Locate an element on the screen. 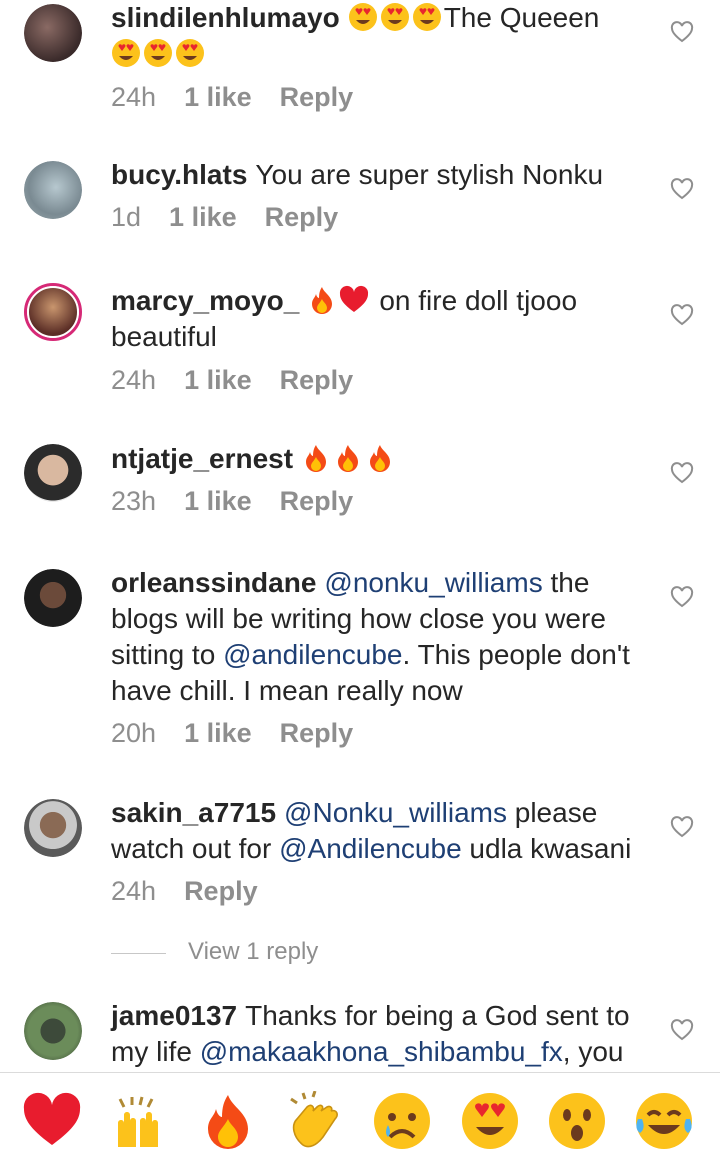 The image size is (720, 1161). fire-icon is located at coordinates (228, 1121).